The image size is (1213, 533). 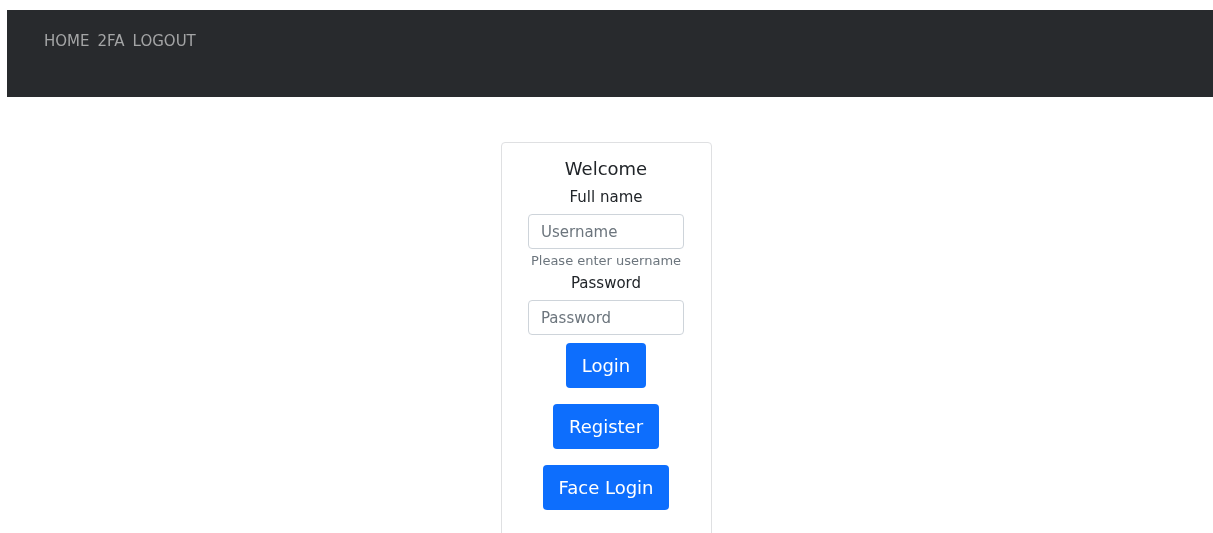 I want to click on card-title: Welcome, so click(x=606, y=169).